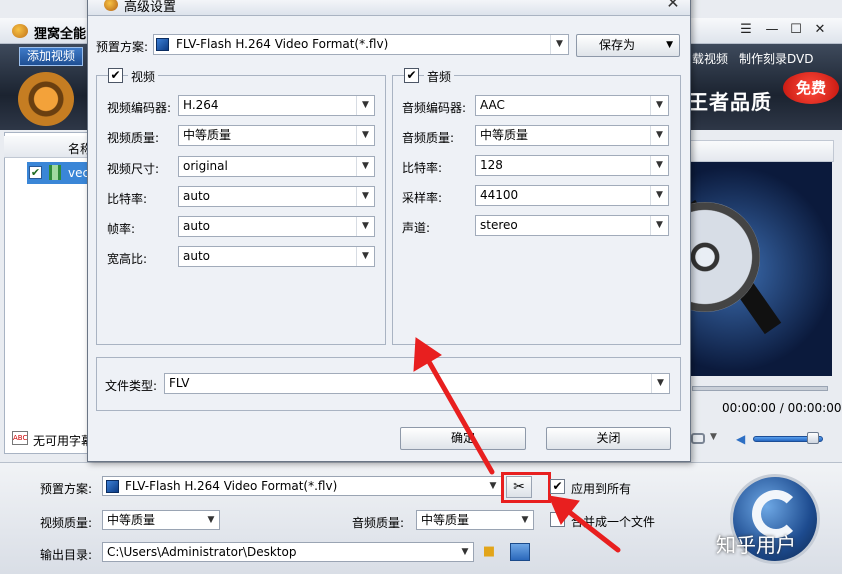 The image size is (842, 574). Describe the element at coordinates (489, 552) in the screenshot. I see `folder-icon: ■` at that location.